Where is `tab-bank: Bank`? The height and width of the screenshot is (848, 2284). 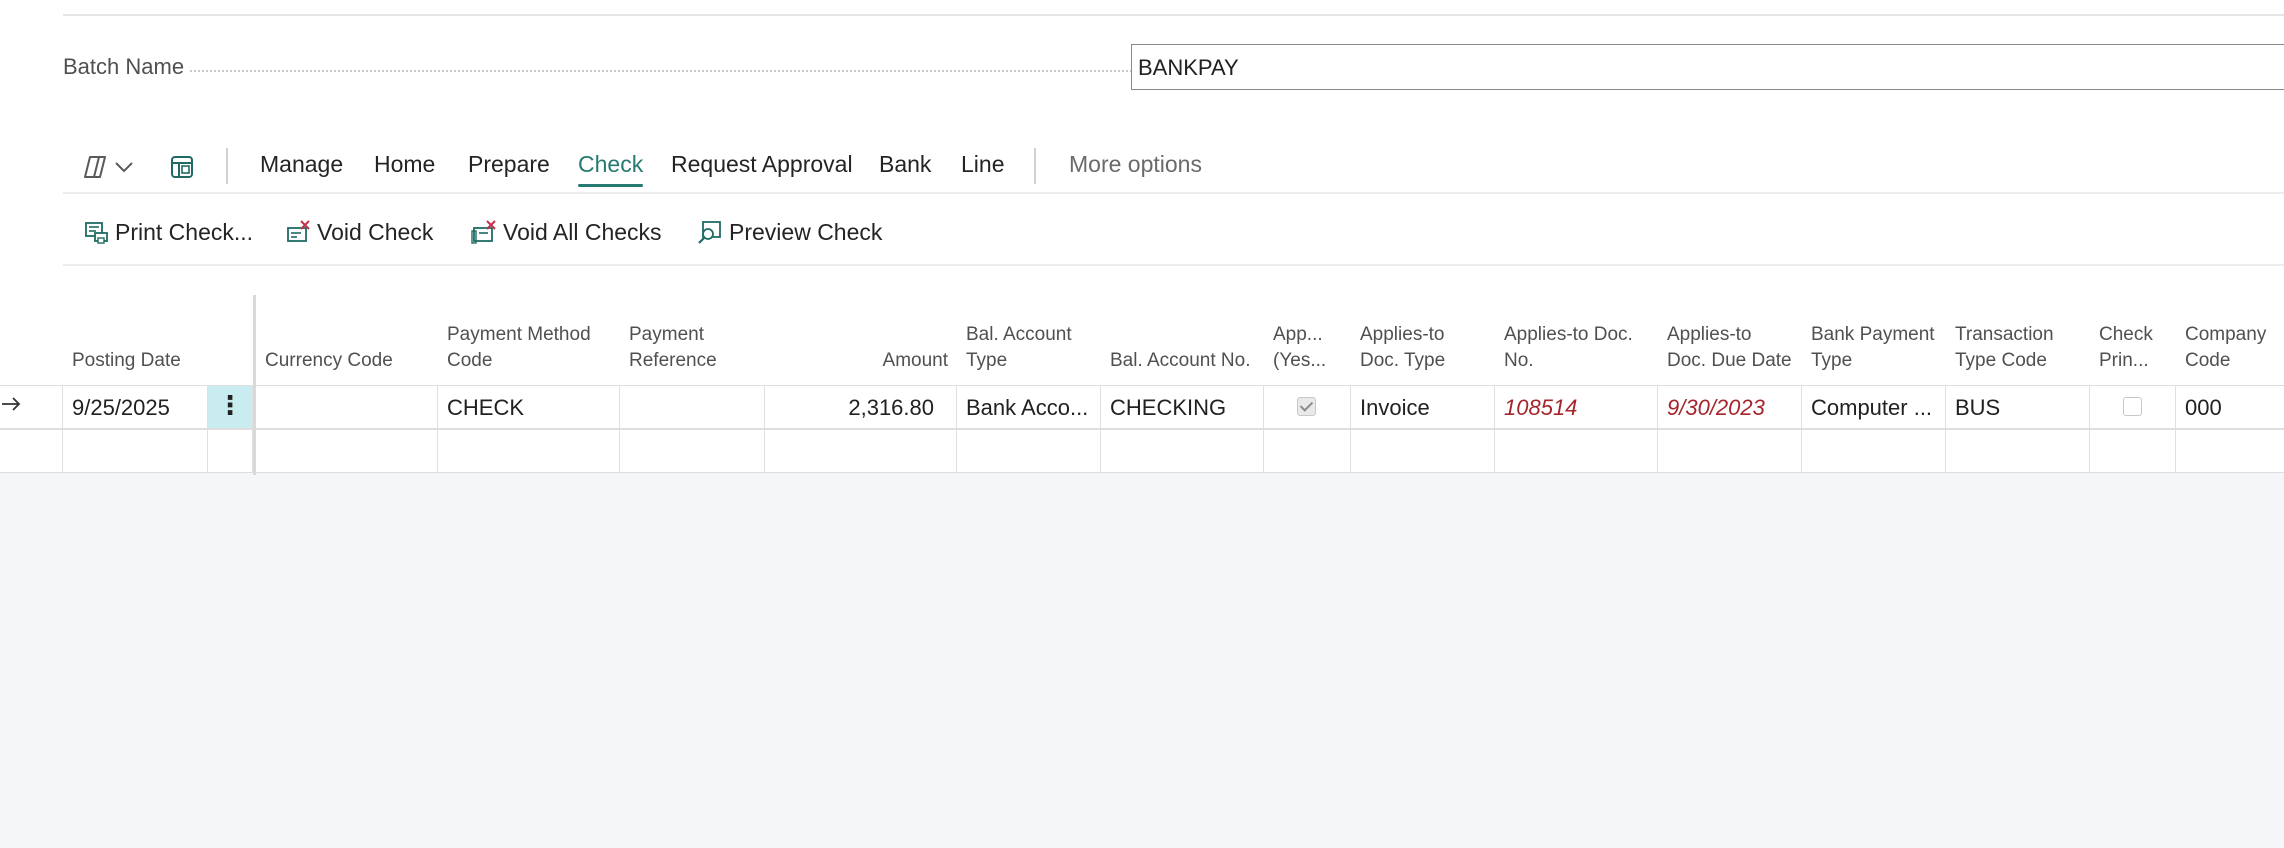 tab-bank: Bank is located at coordinates (905, 164).